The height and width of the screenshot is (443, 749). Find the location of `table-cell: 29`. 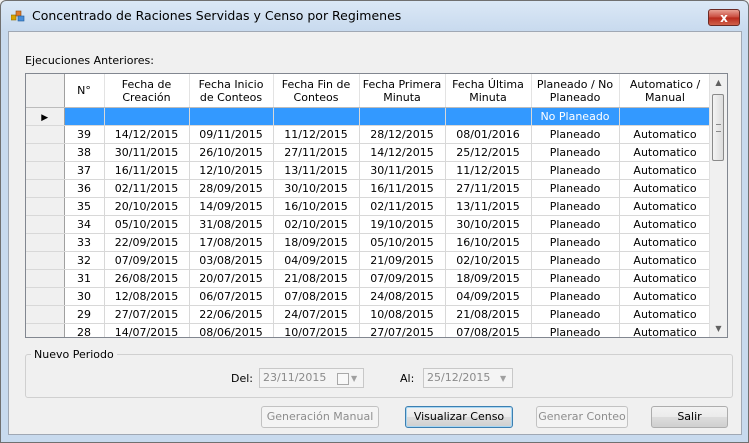

table-cell: 29 is located at coordinates (84, 314).